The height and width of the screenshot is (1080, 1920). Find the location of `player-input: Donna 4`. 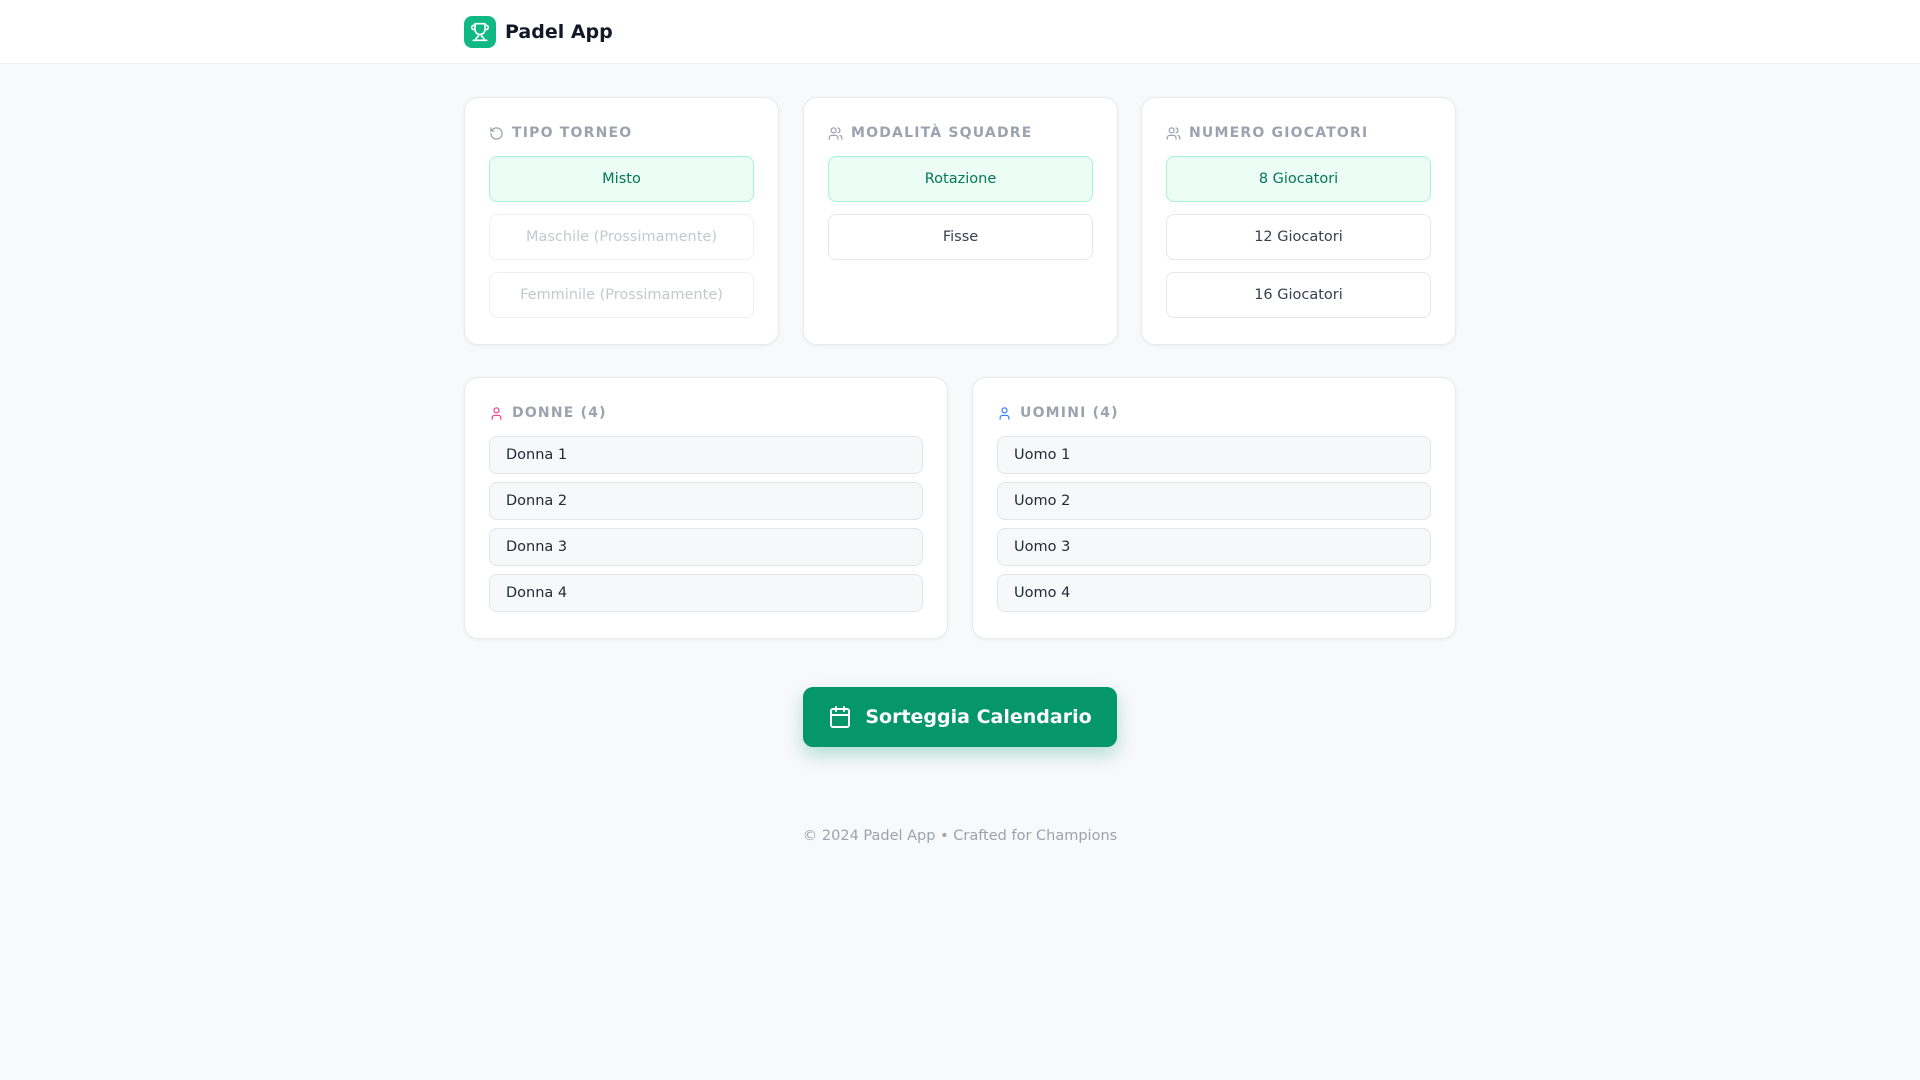

player-input: Donna 4 is located at coordinates (706, 593).